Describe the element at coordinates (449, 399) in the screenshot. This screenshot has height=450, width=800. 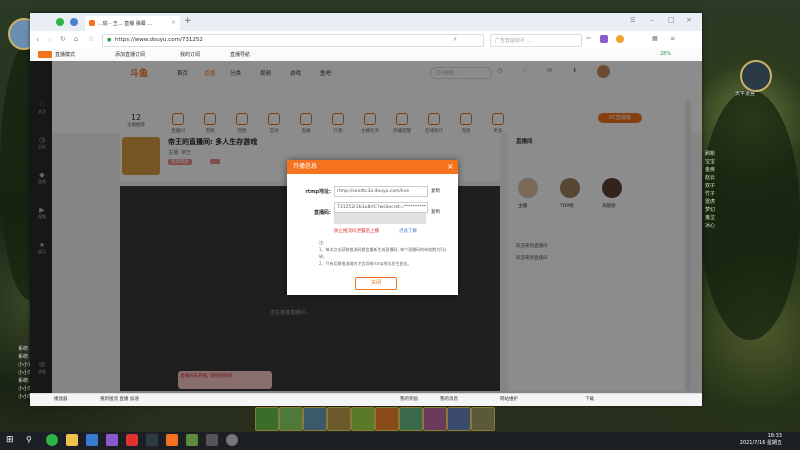
I see `status-item: 我的消息` at that location.